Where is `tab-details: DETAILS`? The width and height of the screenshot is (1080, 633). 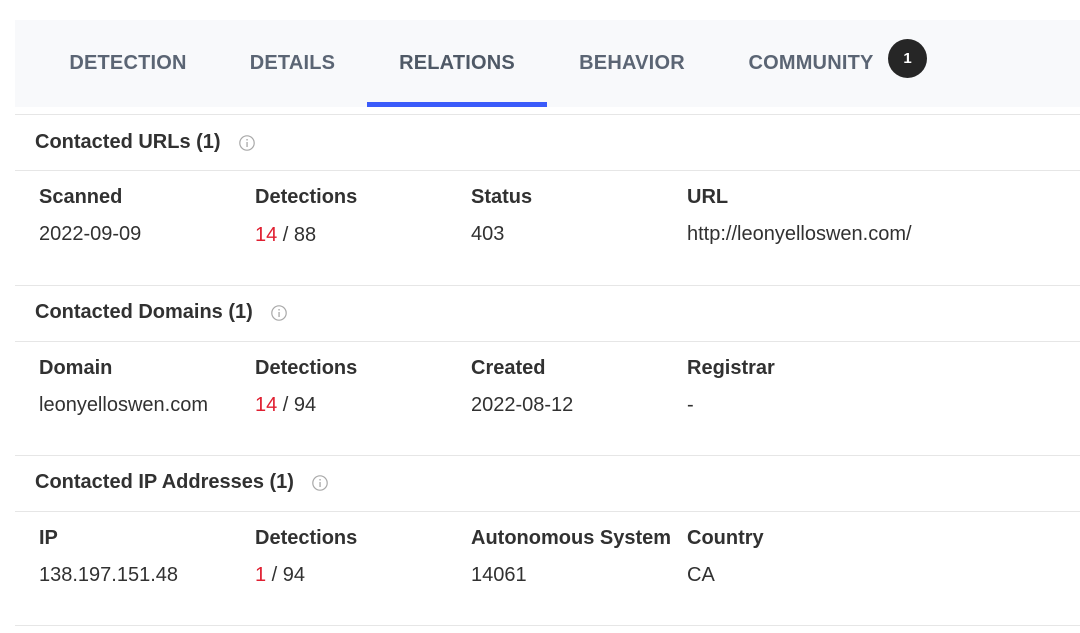
tab-details: DETAILS is located at coordinates (292, 63).